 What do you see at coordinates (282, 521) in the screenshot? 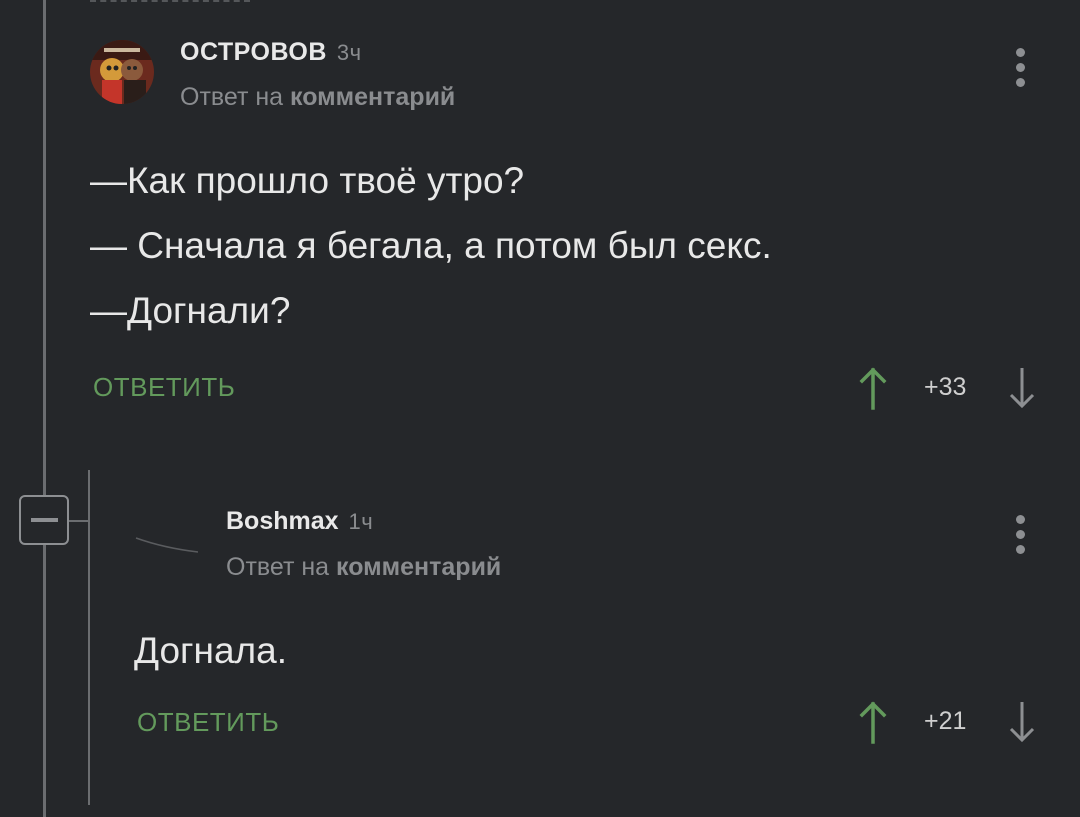
I see `author-name: Boshmax` at bounding box center [282, 521].